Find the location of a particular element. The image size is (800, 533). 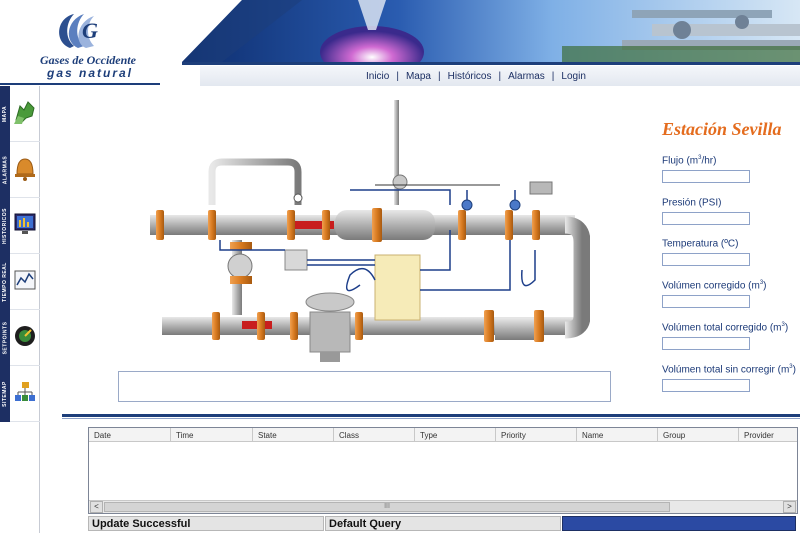

alarm-table-body is located at coordinates (443, 470).